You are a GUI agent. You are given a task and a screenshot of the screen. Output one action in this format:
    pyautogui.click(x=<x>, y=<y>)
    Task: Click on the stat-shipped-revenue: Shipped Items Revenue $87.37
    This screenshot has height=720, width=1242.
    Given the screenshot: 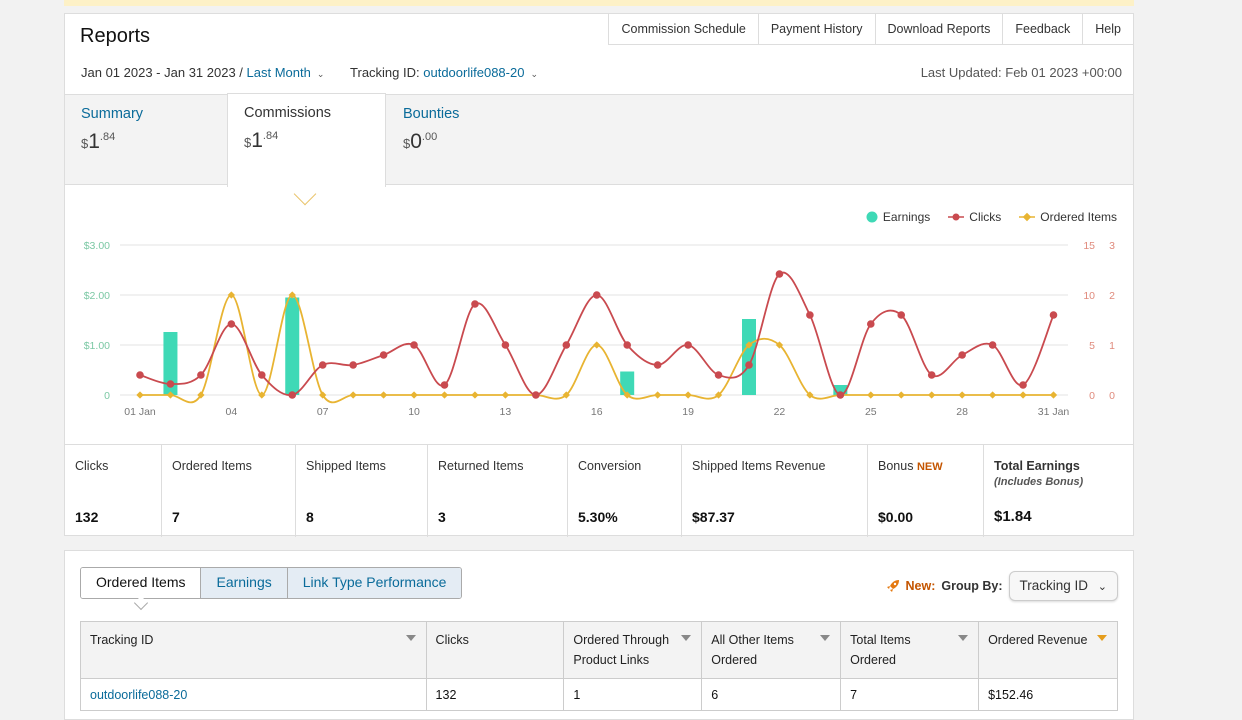 What is the action you would take?
    pyautogui.click(x=775, y=491)
    